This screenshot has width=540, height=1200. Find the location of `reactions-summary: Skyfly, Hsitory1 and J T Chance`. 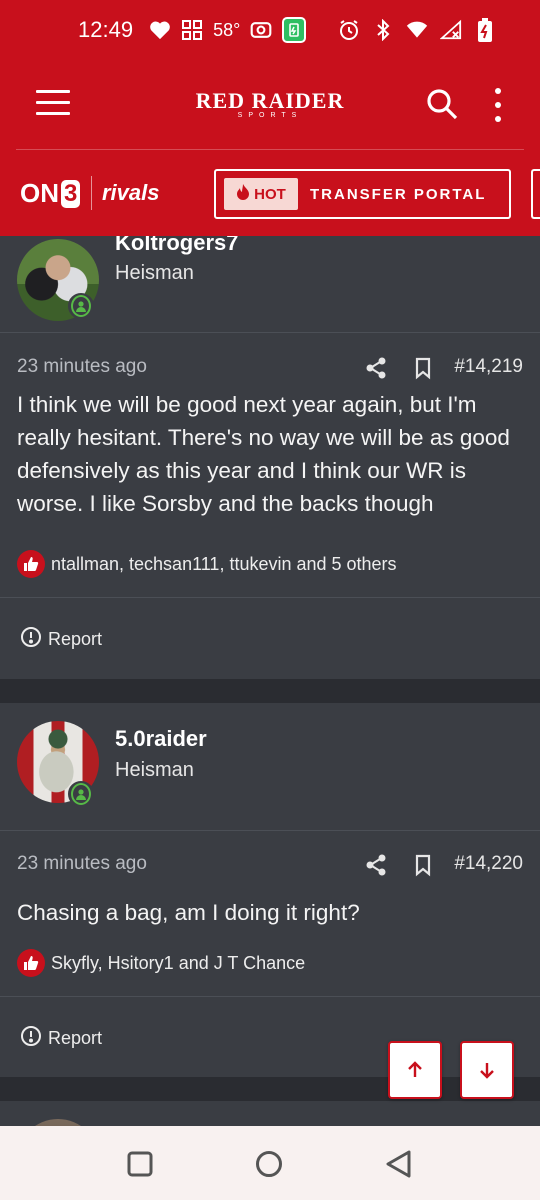

reactions-summary: Skyfly, Hsitory1 and J T Chance is located at coordinates (161, 963).